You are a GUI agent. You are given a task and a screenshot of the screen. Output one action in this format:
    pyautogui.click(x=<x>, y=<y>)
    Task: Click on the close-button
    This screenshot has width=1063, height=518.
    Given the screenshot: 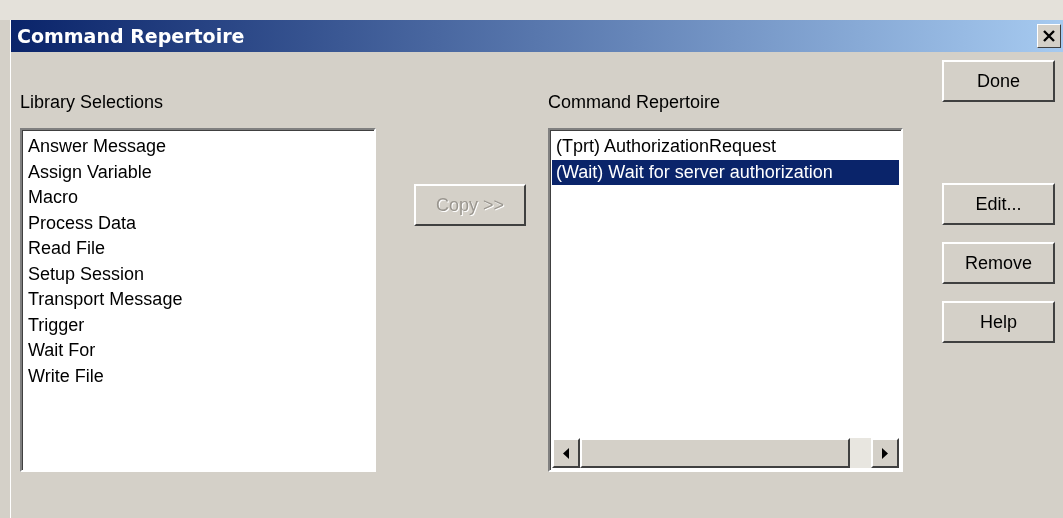 What is the action you would take?
    pyautogui.click(x=1049, y=36)
    